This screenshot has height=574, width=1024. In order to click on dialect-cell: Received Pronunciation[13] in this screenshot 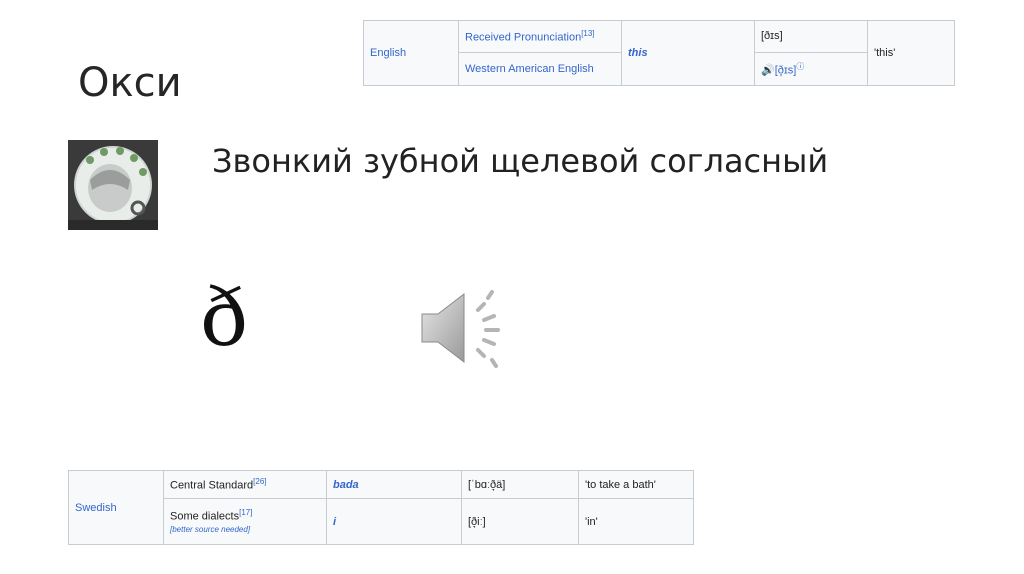, I will do `click(540, 36)`.